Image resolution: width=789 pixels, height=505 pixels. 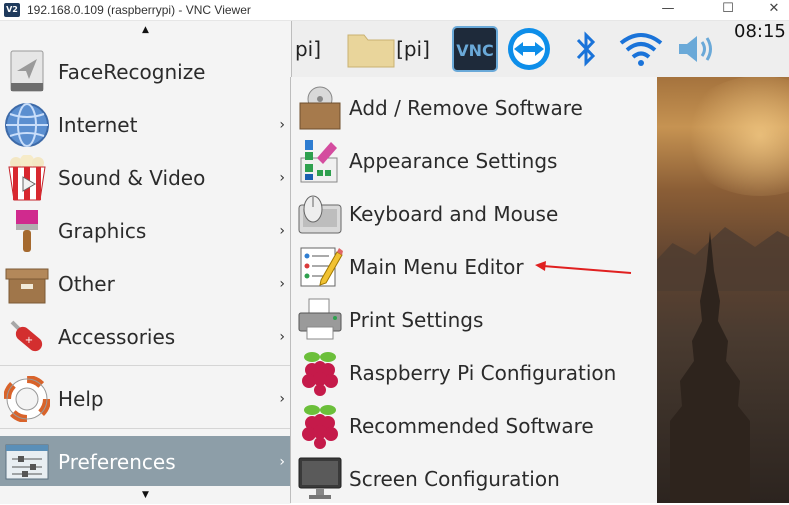 I want to click on paintbrush-icon, so click(x=27, y=231).